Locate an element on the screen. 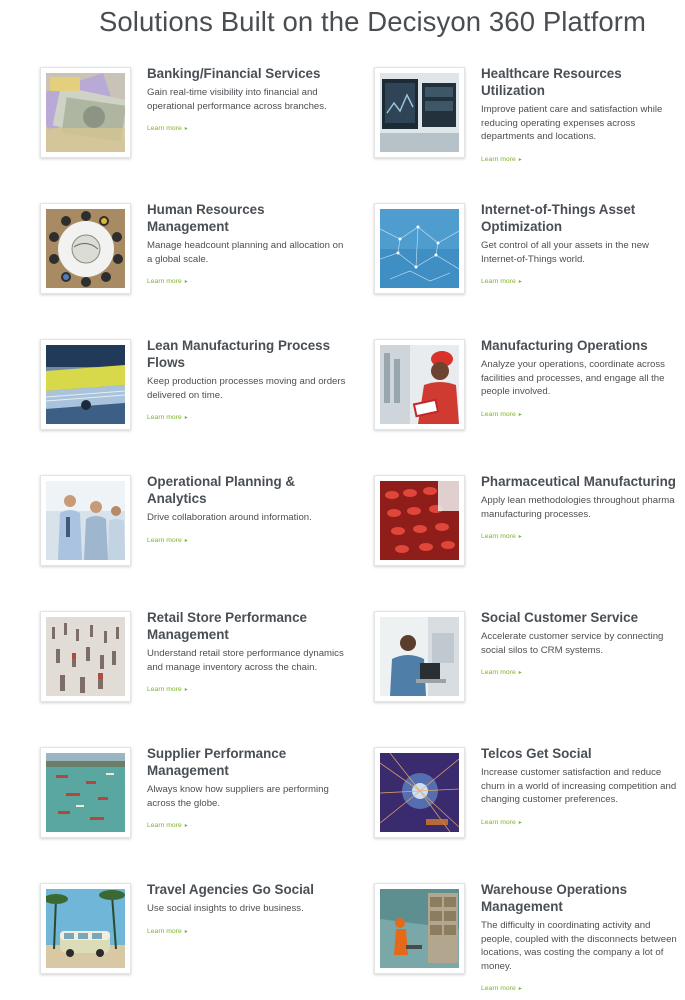  solution-title: Lean Manufacturing Process Flows is located at coordinates (239, 354).